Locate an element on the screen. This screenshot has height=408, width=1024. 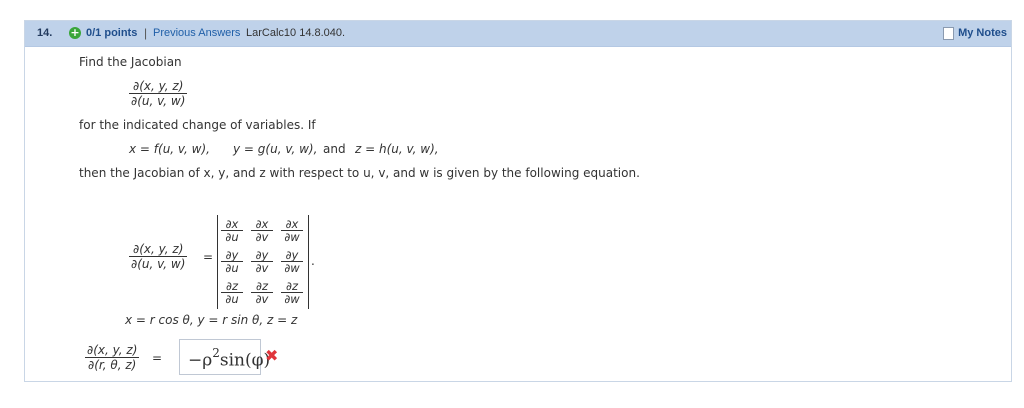
answer-fraction: ∂(x, y, z) ∂(r, θ, z) is located at coordinates (112, 357).